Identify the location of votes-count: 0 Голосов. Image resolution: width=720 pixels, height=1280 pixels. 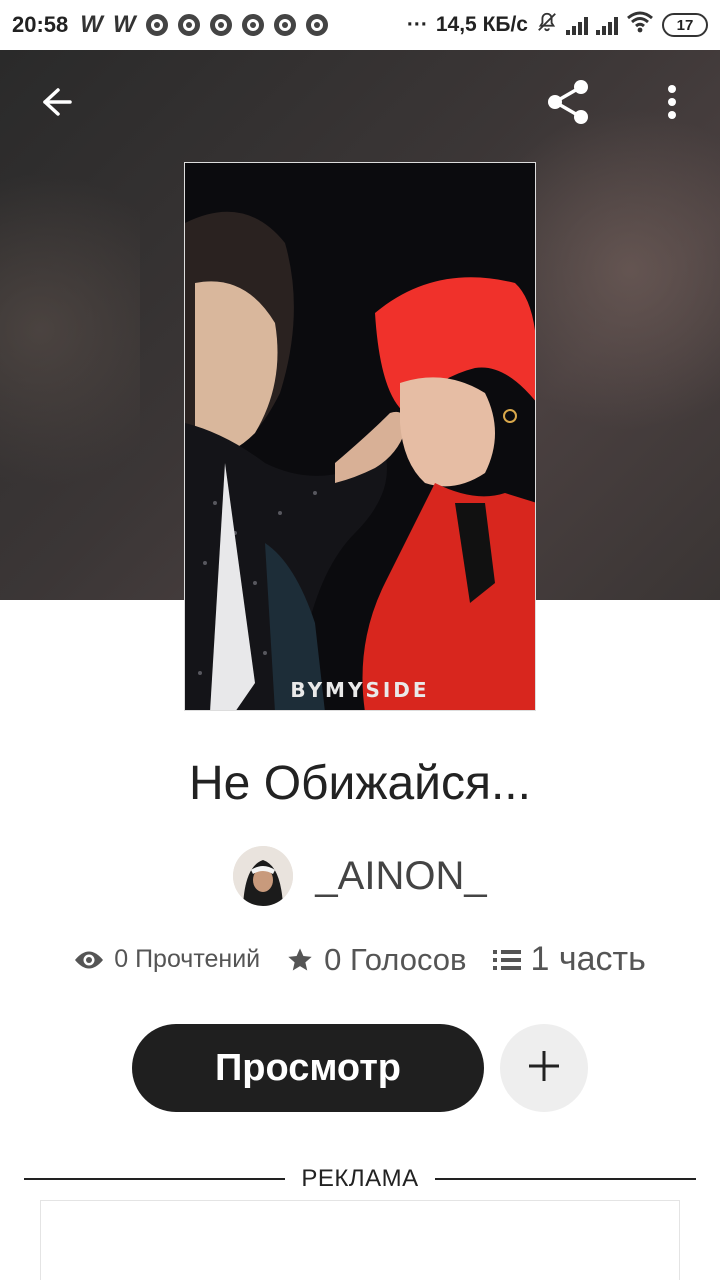
(395, 959).